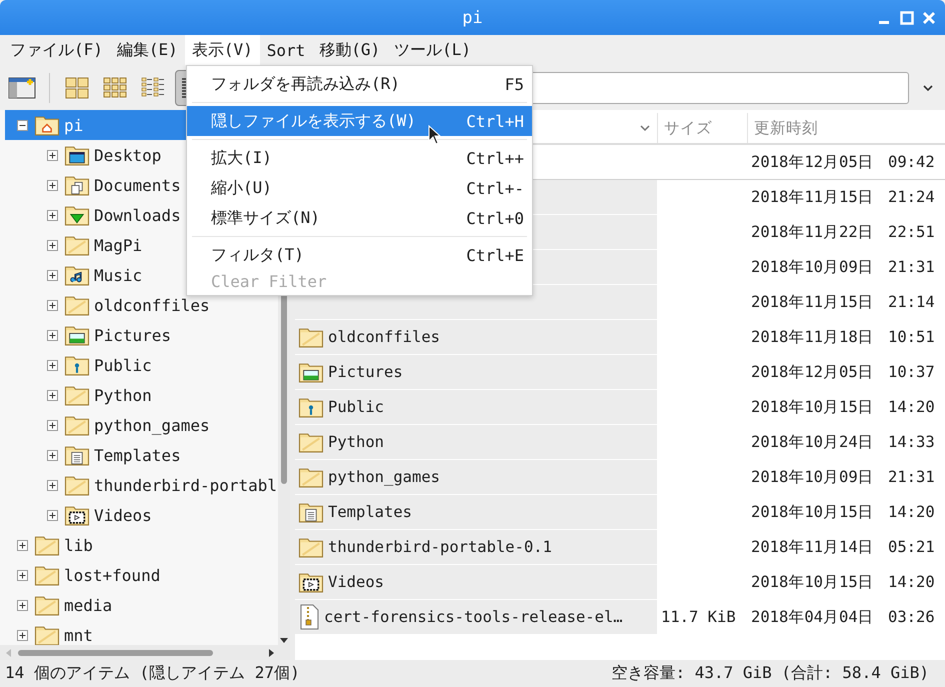  Describe the element at coordinates (77, 155) in the screenshot. I see `desktop-folder-icon` at that location.